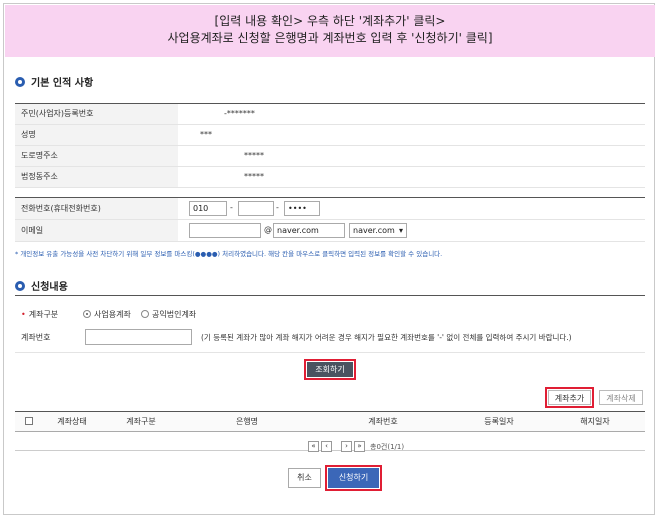  I want to click on phone-last-input: ••••, so click(302, 208).